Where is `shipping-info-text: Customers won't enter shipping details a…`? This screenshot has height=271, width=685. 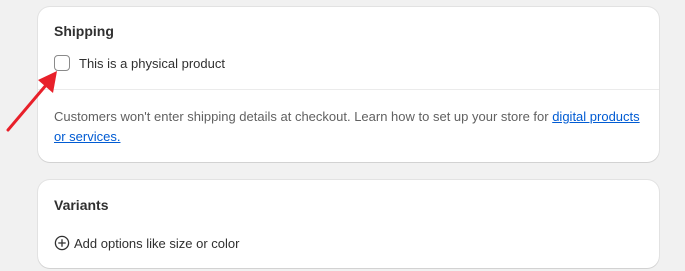
shipping-info-text: Customers won't enter shipping details a… is located at coordinates (349, 127).